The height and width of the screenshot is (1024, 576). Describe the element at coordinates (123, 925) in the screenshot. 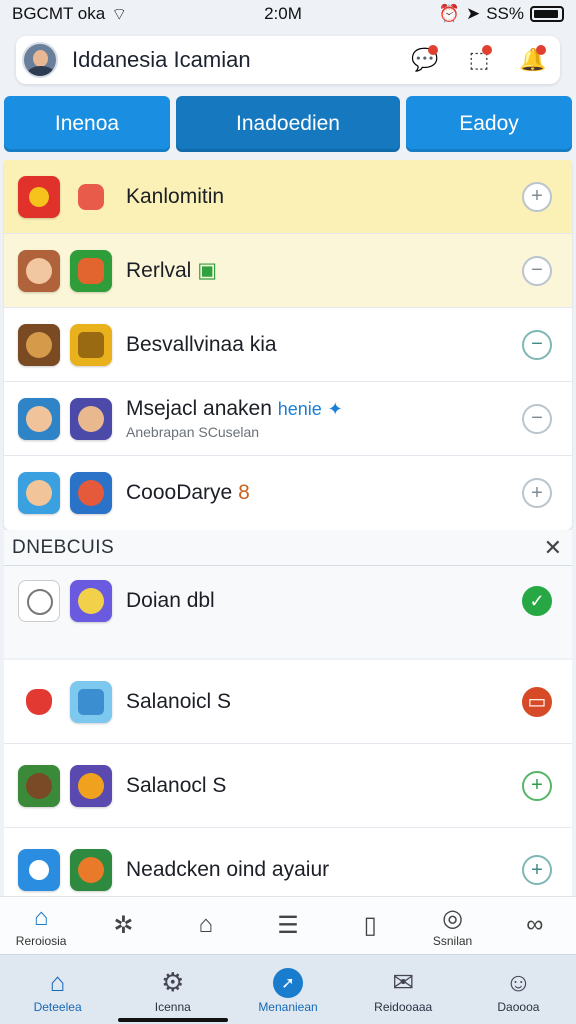

I see `toolbar-puzzle: ✲` at that location.